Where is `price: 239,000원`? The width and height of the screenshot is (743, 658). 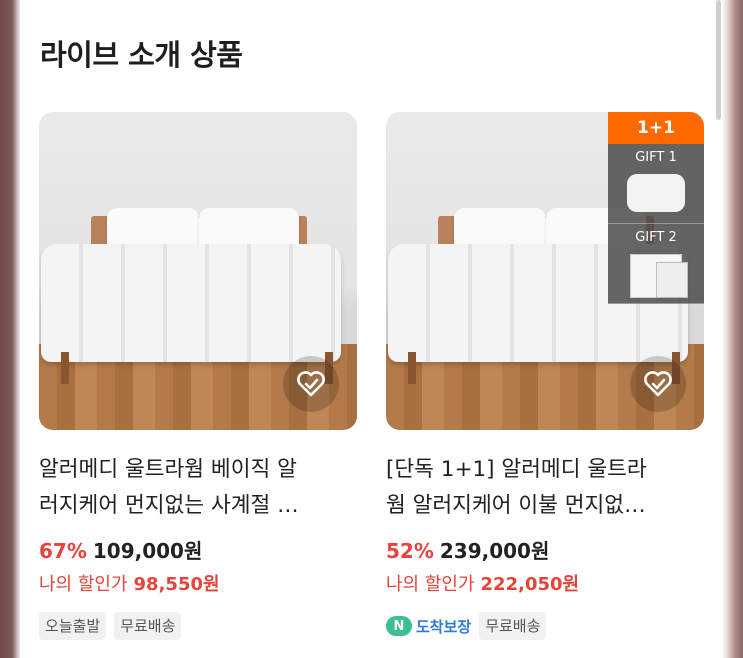
price: 239,000원 is located at coordinates (494, 551).